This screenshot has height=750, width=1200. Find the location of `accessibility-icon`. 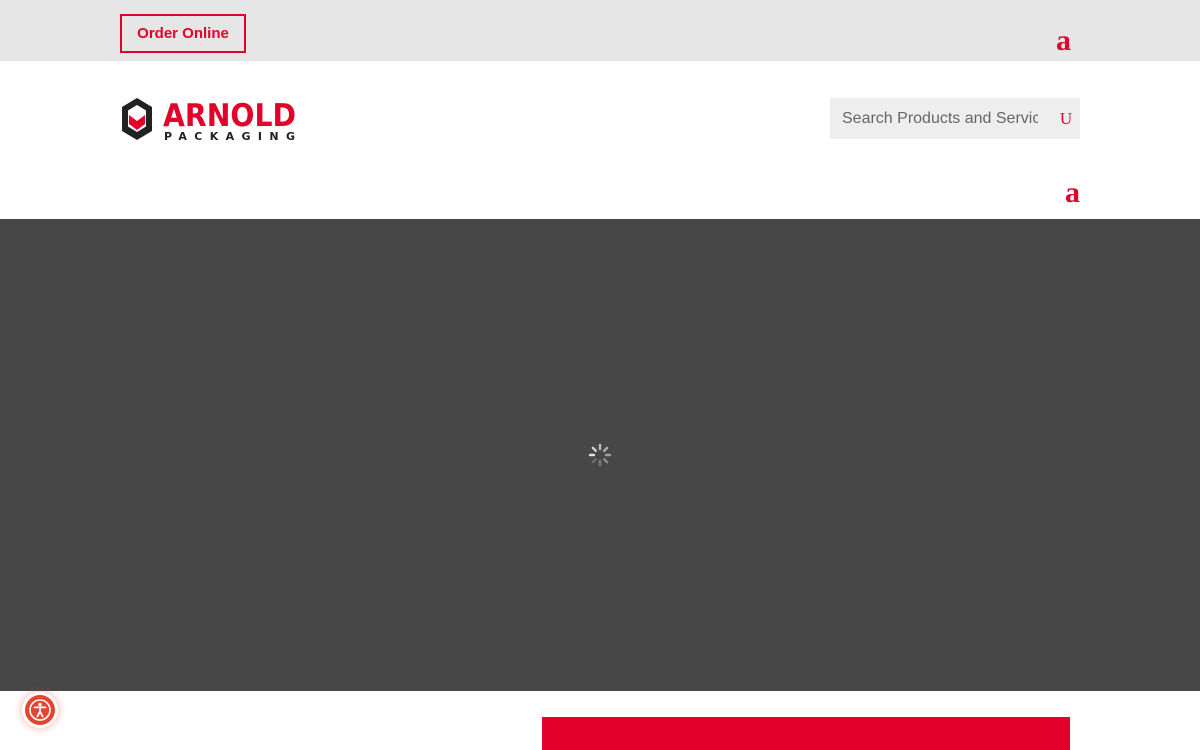

accessibility-icon is located at coordinates (40, 710).